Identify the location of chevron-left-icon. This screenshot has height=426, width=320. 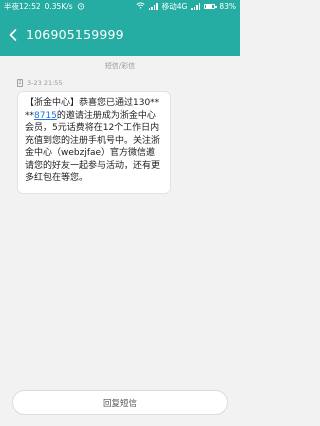
(13, 34).